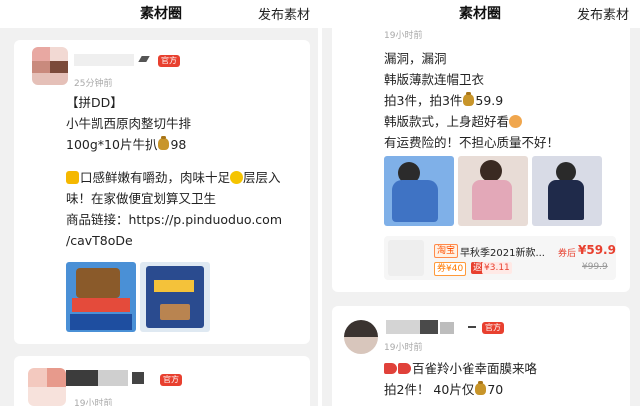  I want to click on post-line: 口感鲜嫩有嚼劲，肉味十足 层层入, so click(174, 177).